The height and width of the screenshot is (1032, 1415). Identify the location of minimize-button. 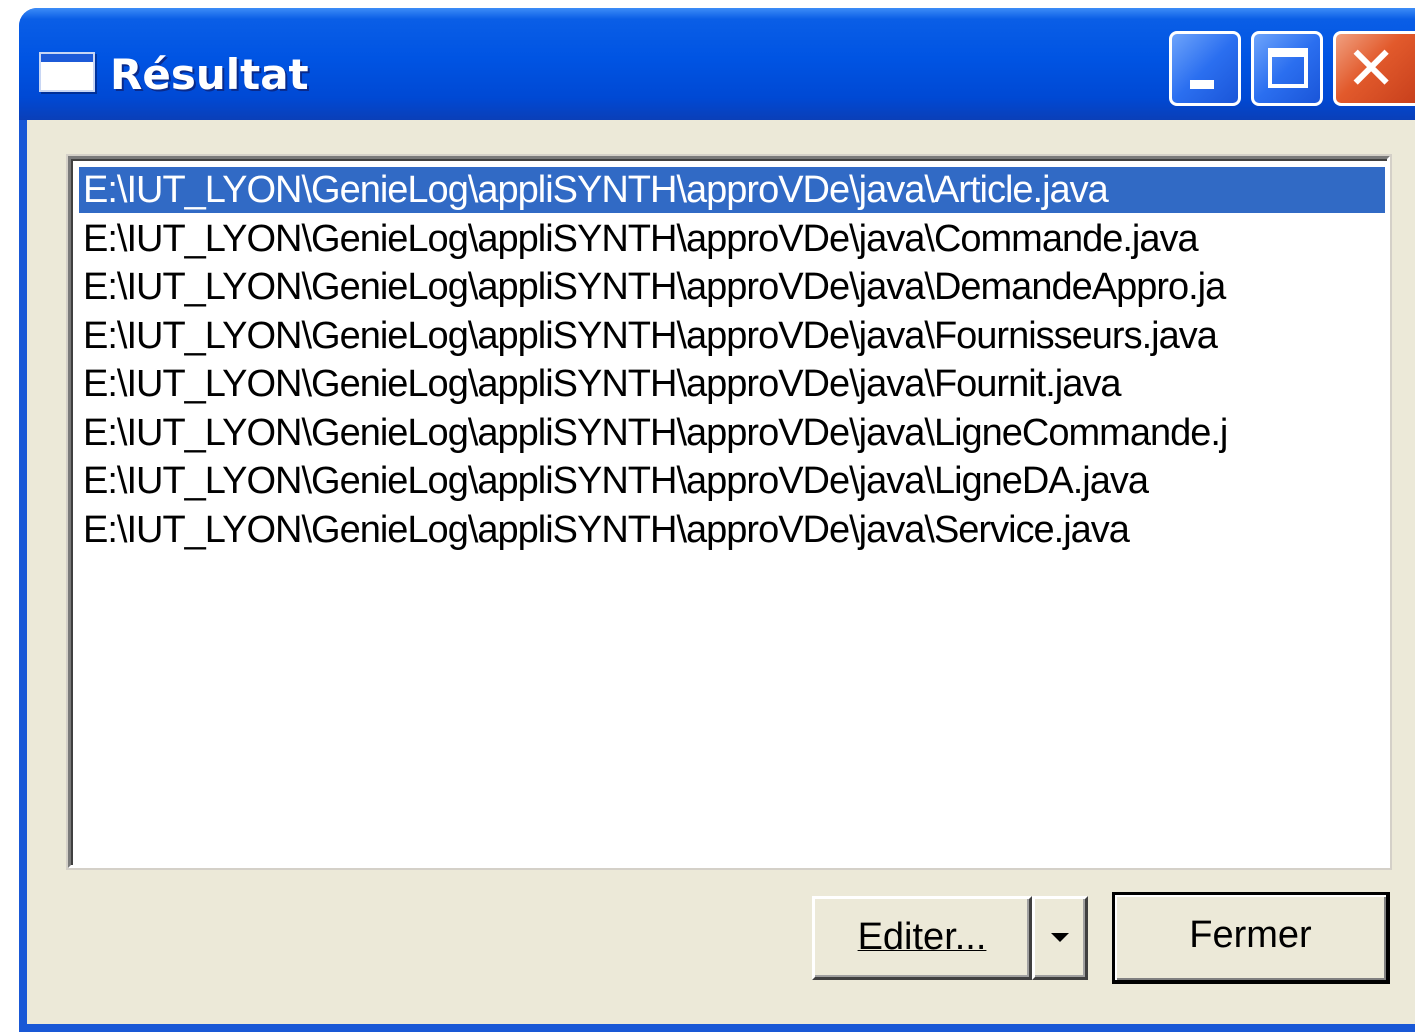
(1205, 68).